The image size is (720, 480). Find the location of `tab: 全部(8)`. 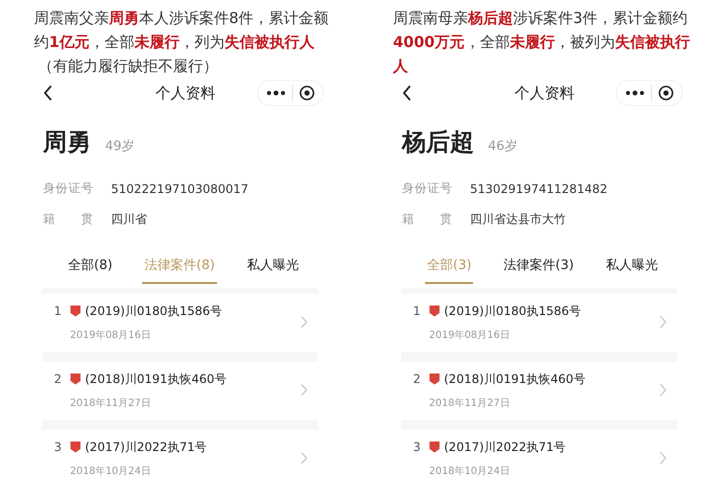

tab: 全部(8) is located at coordinates (90, 267).